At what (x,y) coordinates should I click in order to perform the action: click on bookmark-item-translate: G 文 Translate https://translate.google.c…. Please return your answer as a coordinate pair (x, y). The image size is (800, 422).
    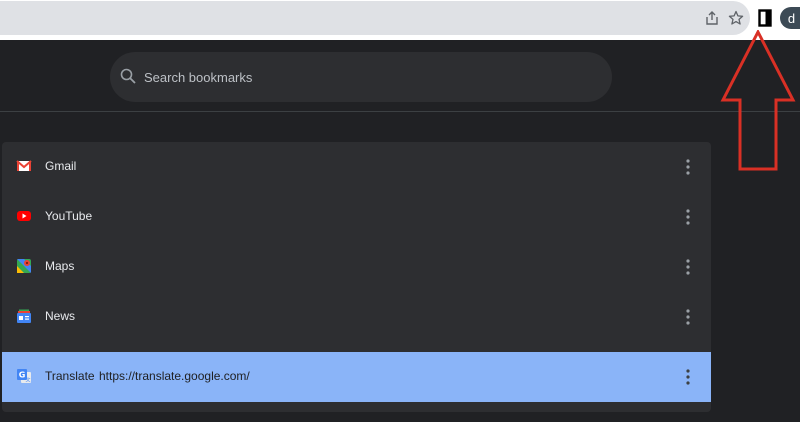
    Looking at the image, I should click on (356, 377).